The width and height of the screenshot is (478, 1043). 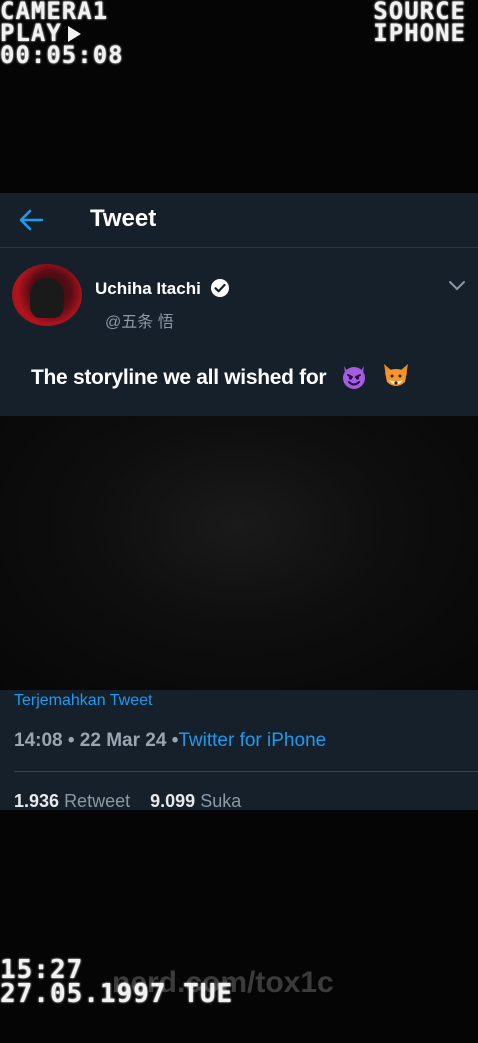 I want to click on tweet-timestamp: 14:08 • 22 Mar 24 •, so click(x=96, y=740).